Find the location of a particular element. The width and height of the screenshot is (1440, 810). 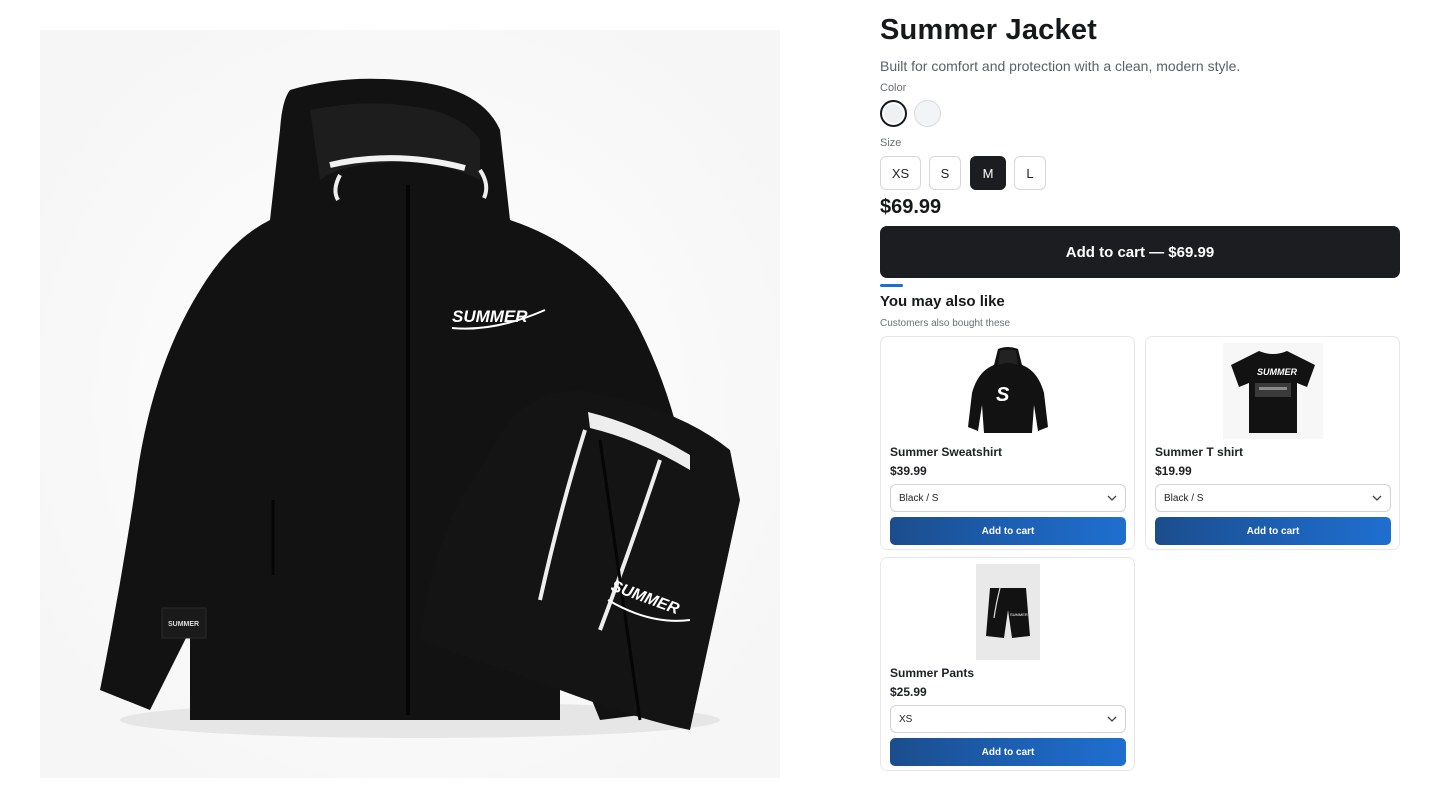

recommendations-subtitle: Customers also bought these is located at coordinates (945, 323).